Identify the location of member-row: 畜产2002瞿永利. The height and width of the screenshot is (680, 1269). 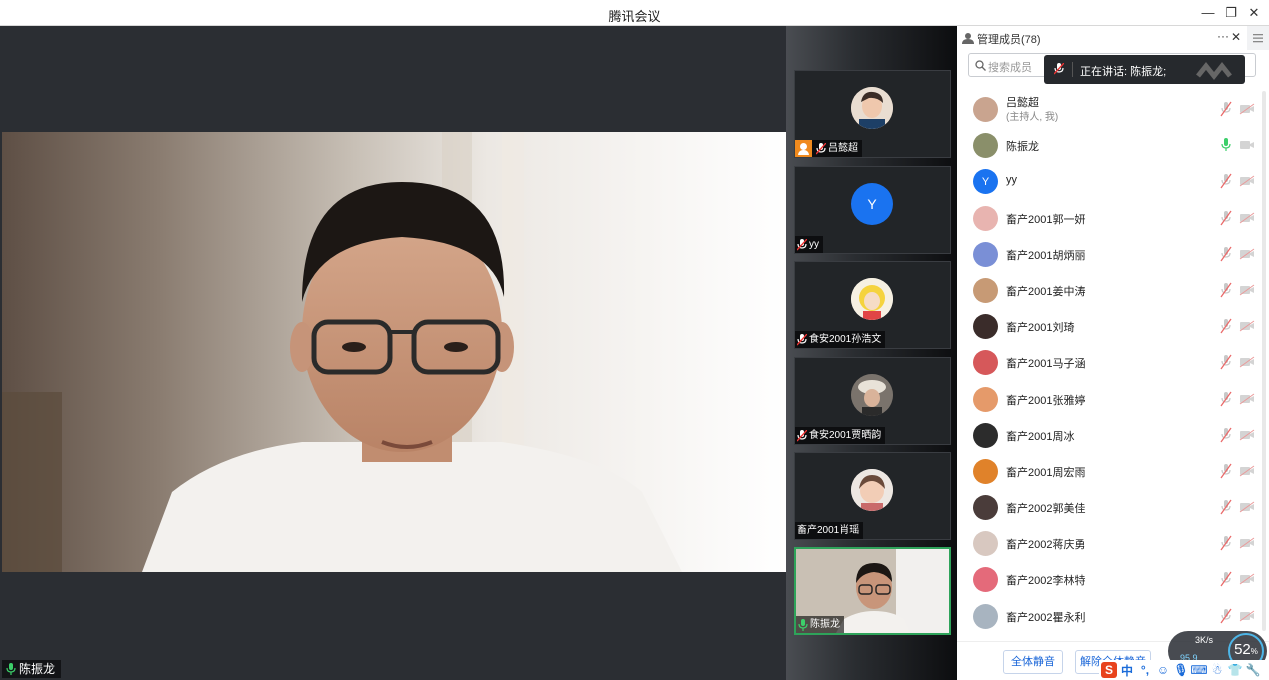
(1113, 616).